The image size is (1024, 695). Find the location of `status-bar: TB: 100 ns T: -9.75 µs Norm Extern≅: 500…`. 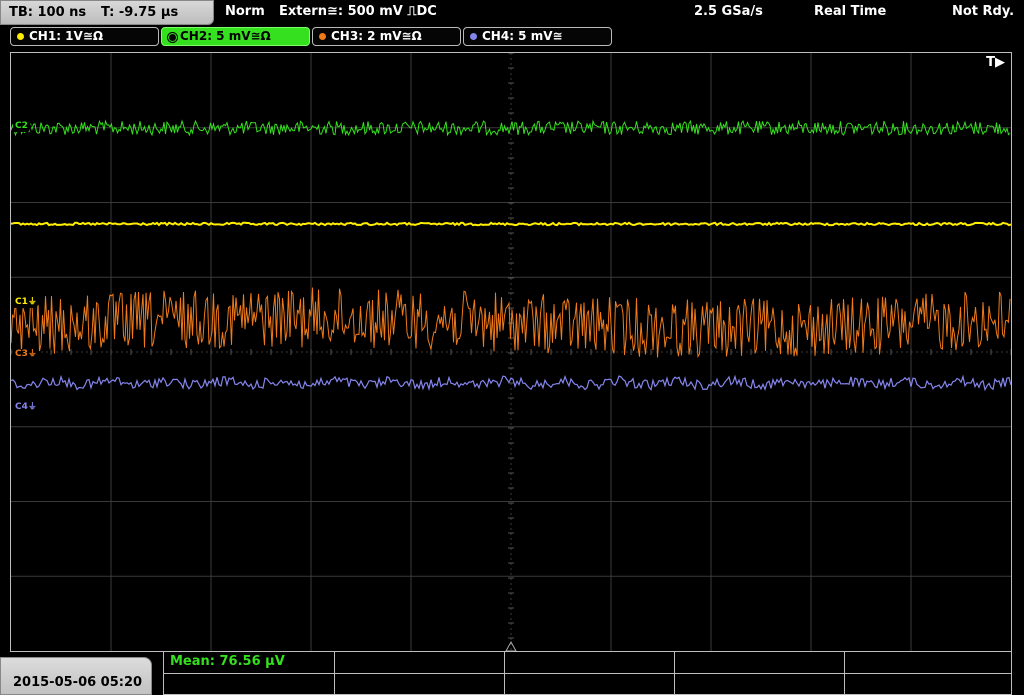

status-bar: TB: 100 ns T: -9.75 µs Norm Extern≅: 500… is located at coordinates (512, 12).